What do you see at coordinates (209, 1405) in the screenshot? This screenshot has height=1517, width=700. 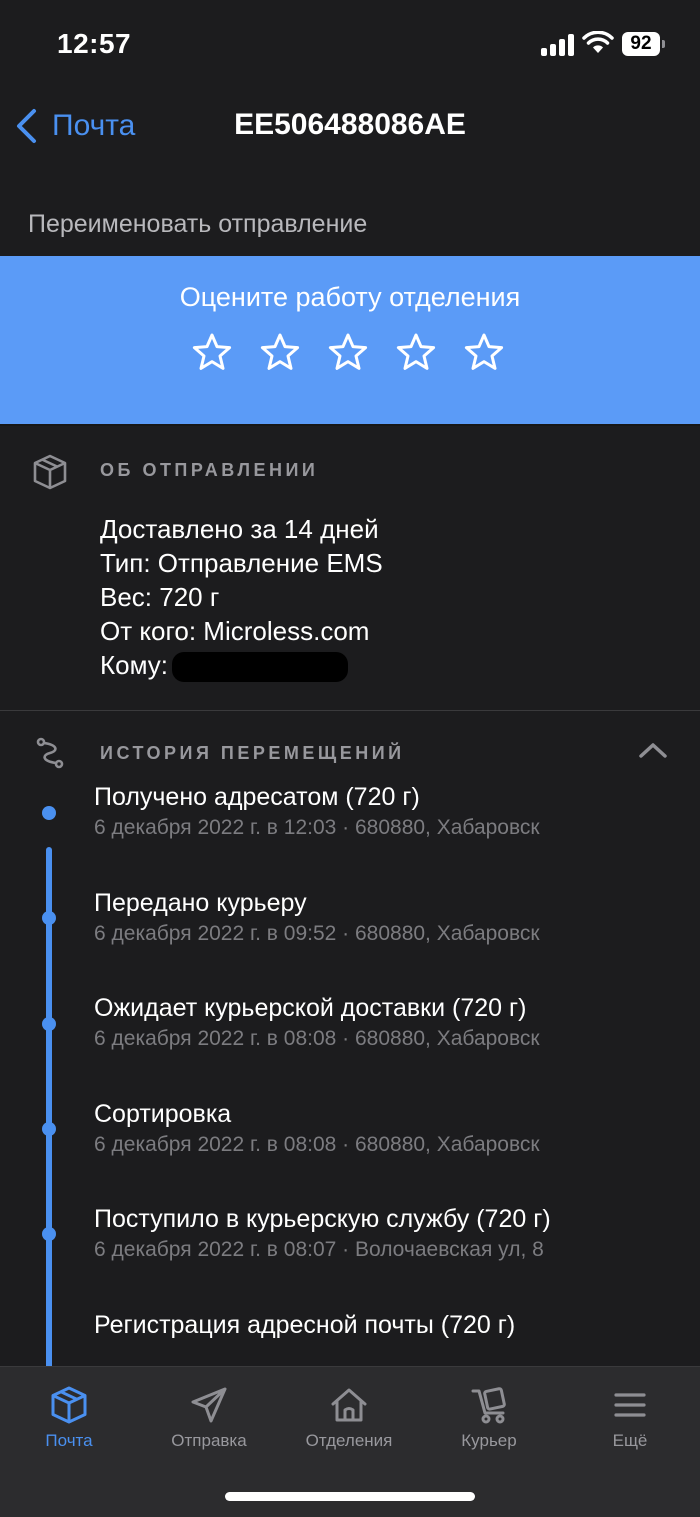 I see `paper-plane-icon` at bounding box center [209, 1405].